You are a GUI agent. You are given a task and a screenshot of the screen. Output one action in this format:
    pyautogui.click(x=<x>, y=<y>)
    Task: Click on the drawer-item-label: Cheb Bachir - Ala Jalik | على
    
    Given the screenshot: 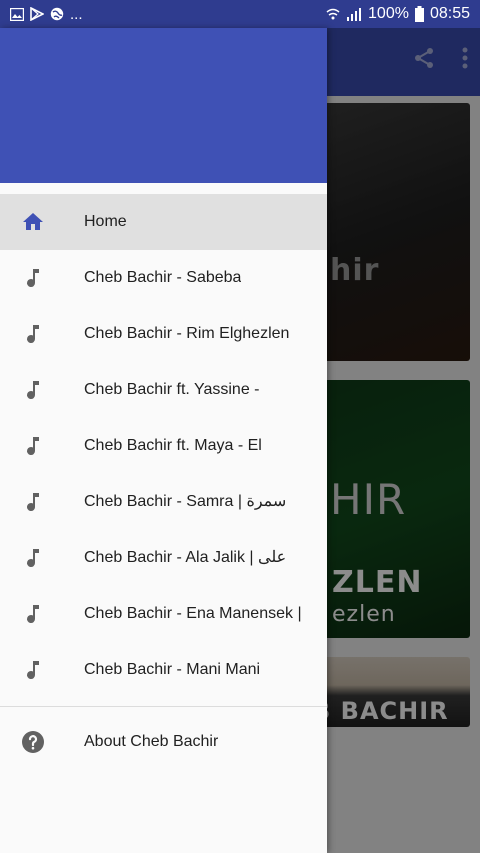 What is the action you would take?
    pyautogui.click(x=185, y=557)
    